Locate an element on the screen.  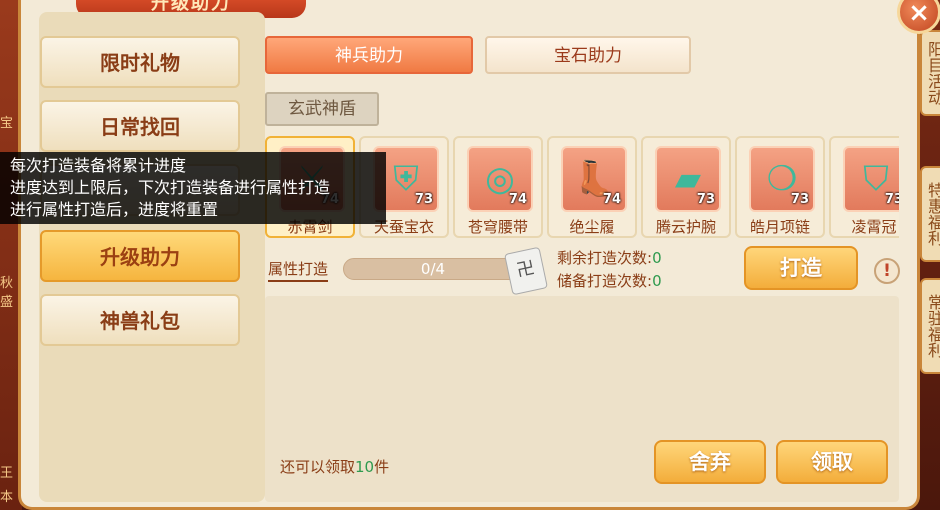
deco-text: 本 is located at coordinates (7, 497).